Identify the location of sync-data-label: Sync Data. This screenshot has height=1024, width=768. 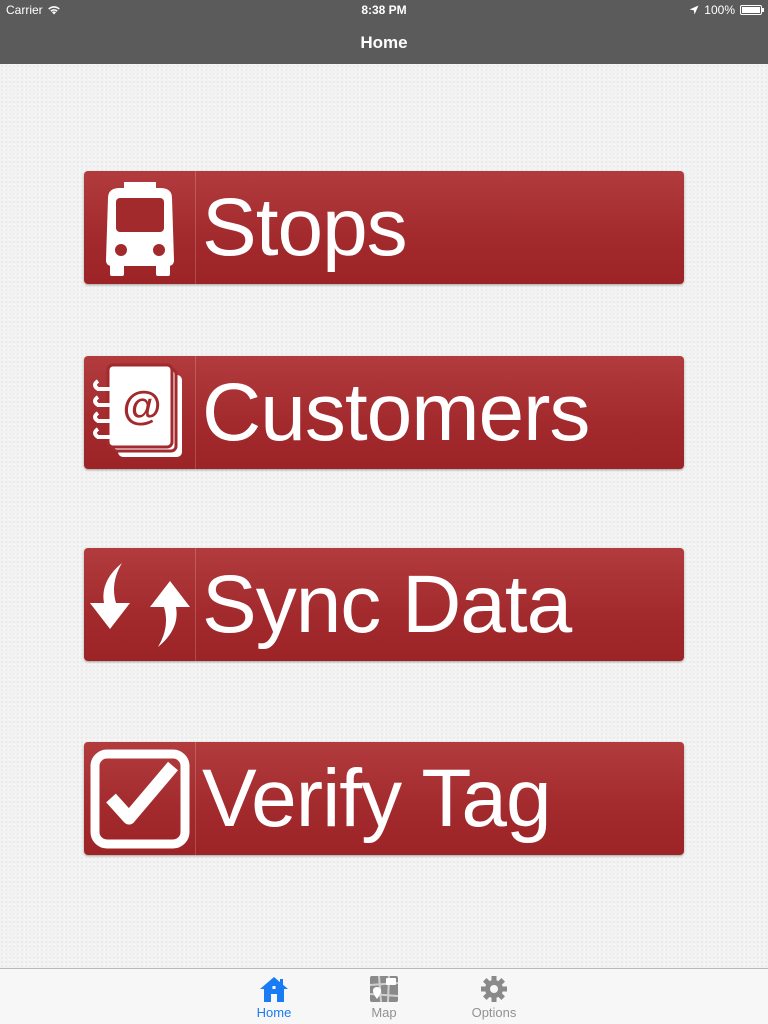
(387, 604).